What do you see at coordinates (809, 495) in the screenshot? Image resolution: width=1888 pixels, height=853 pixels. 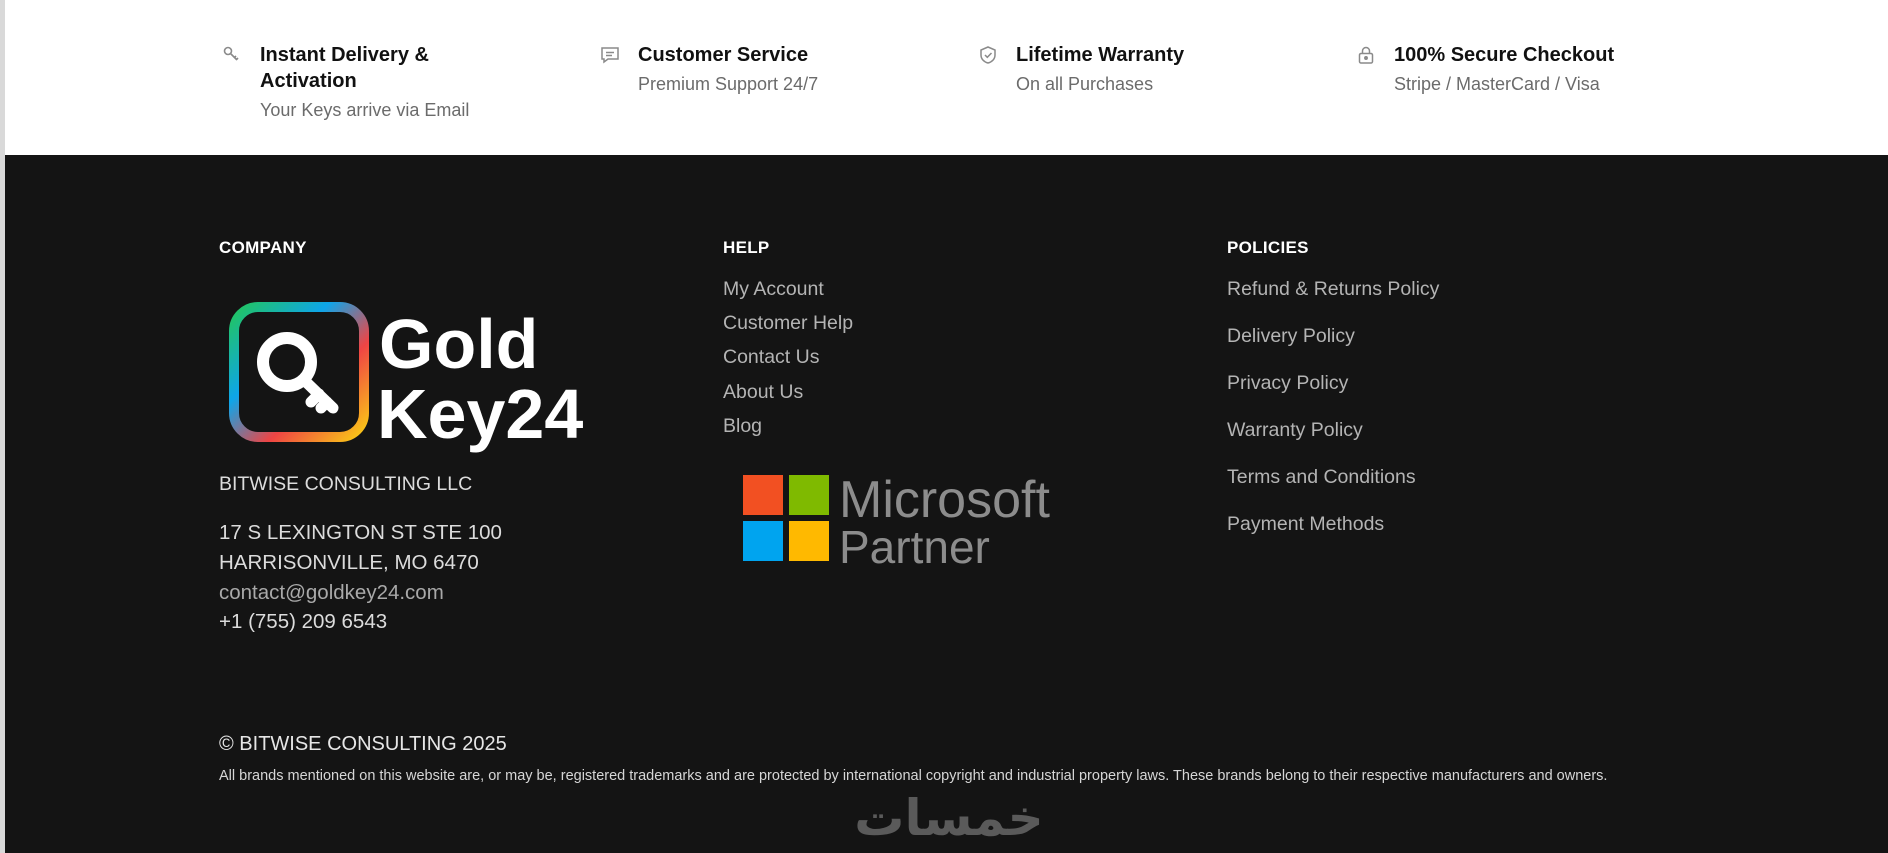 I see `ms-square-green` at bounding box center [809, 495].